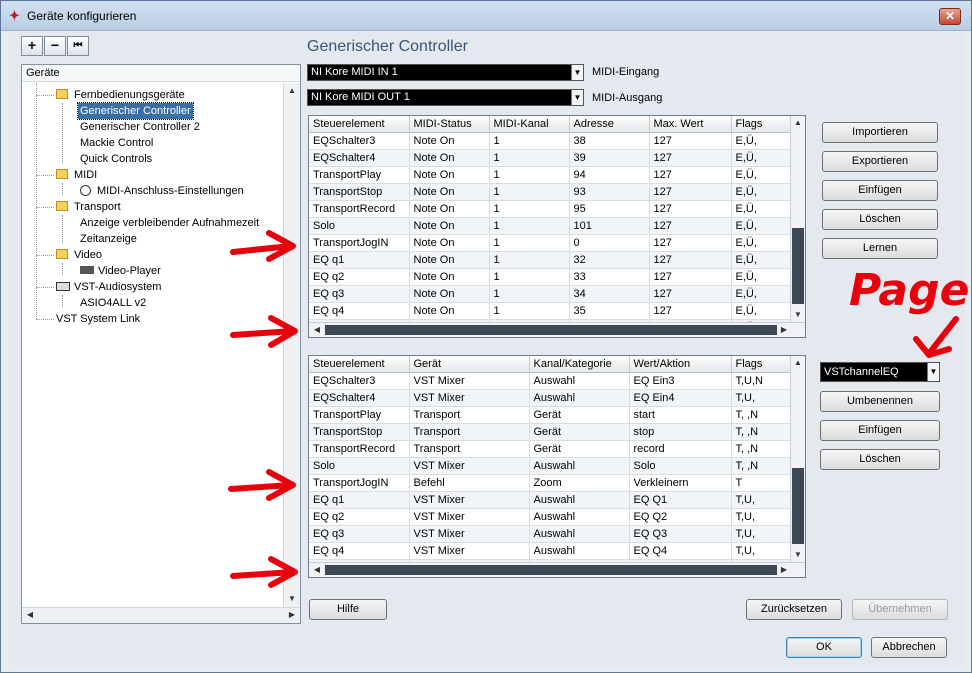  Describe the element at coordinates (909, 290) in the screenshot. I see `page-annotation-text: Page` at that location.